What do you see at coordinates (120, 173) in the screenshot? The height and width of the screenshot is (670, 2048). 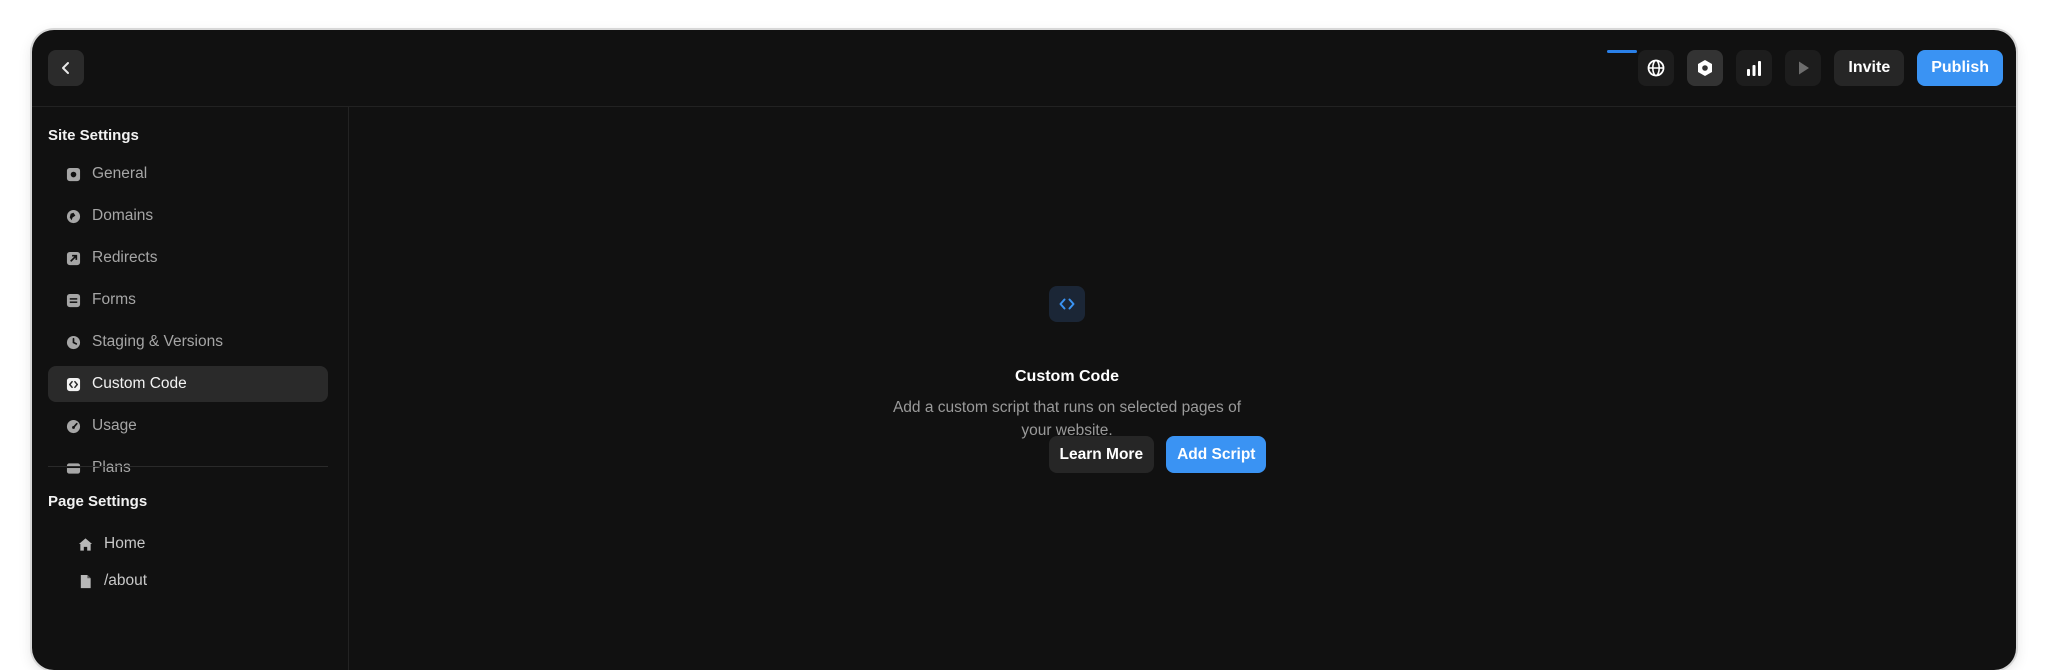 I see `sidebar-item-label: General` at bounding box center [120, 173].